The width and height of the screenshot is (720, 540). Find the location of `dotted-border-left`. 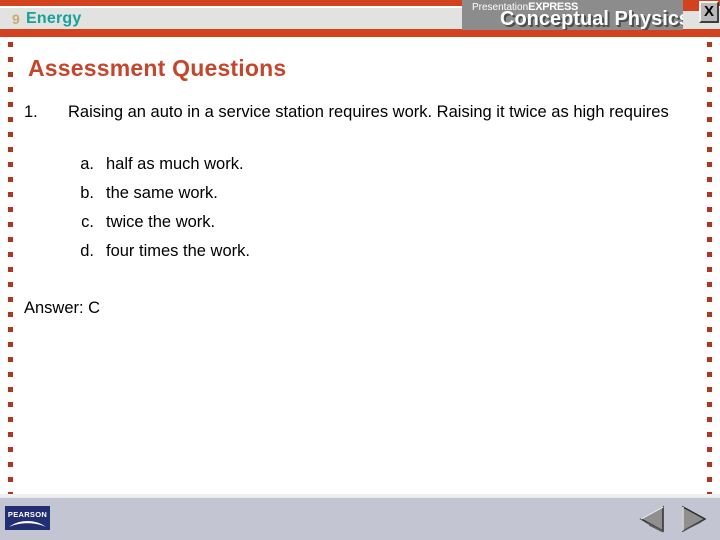

dotted-border-left is located at coordinates (10, 269).